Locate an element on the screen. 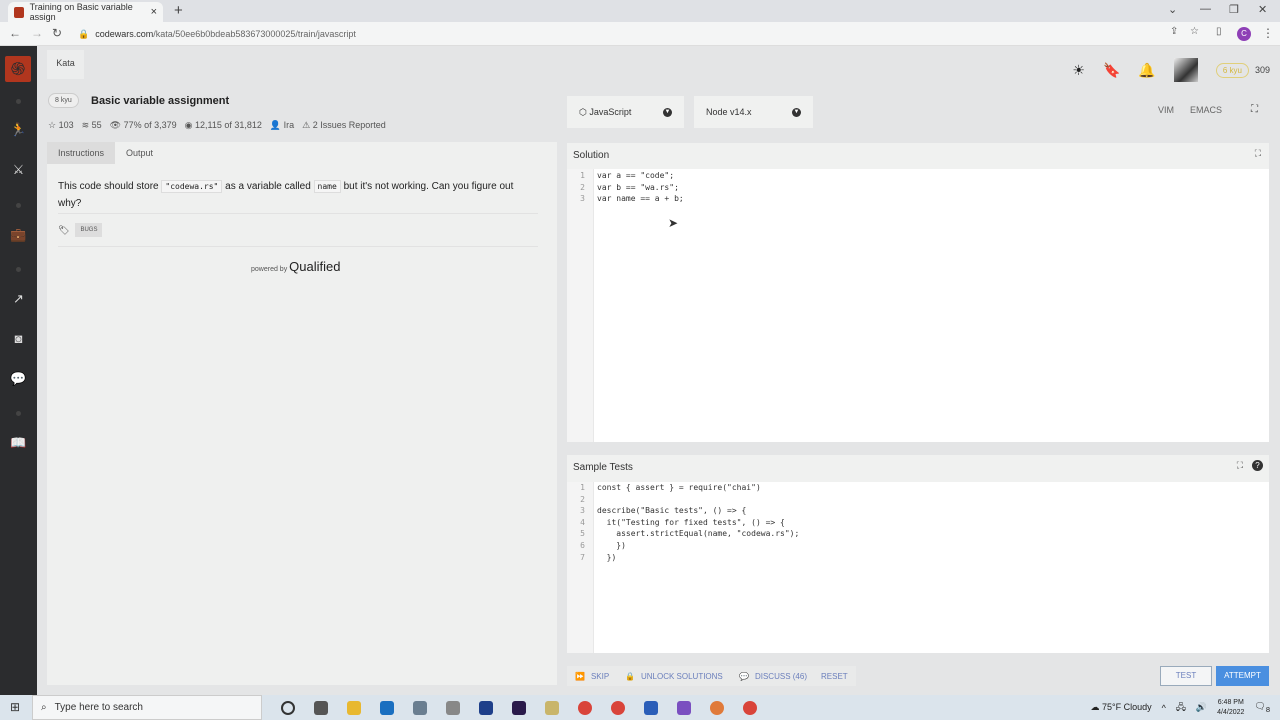 The image size is (1280, 720). premiere-icon is located at coordinates (519, 707).